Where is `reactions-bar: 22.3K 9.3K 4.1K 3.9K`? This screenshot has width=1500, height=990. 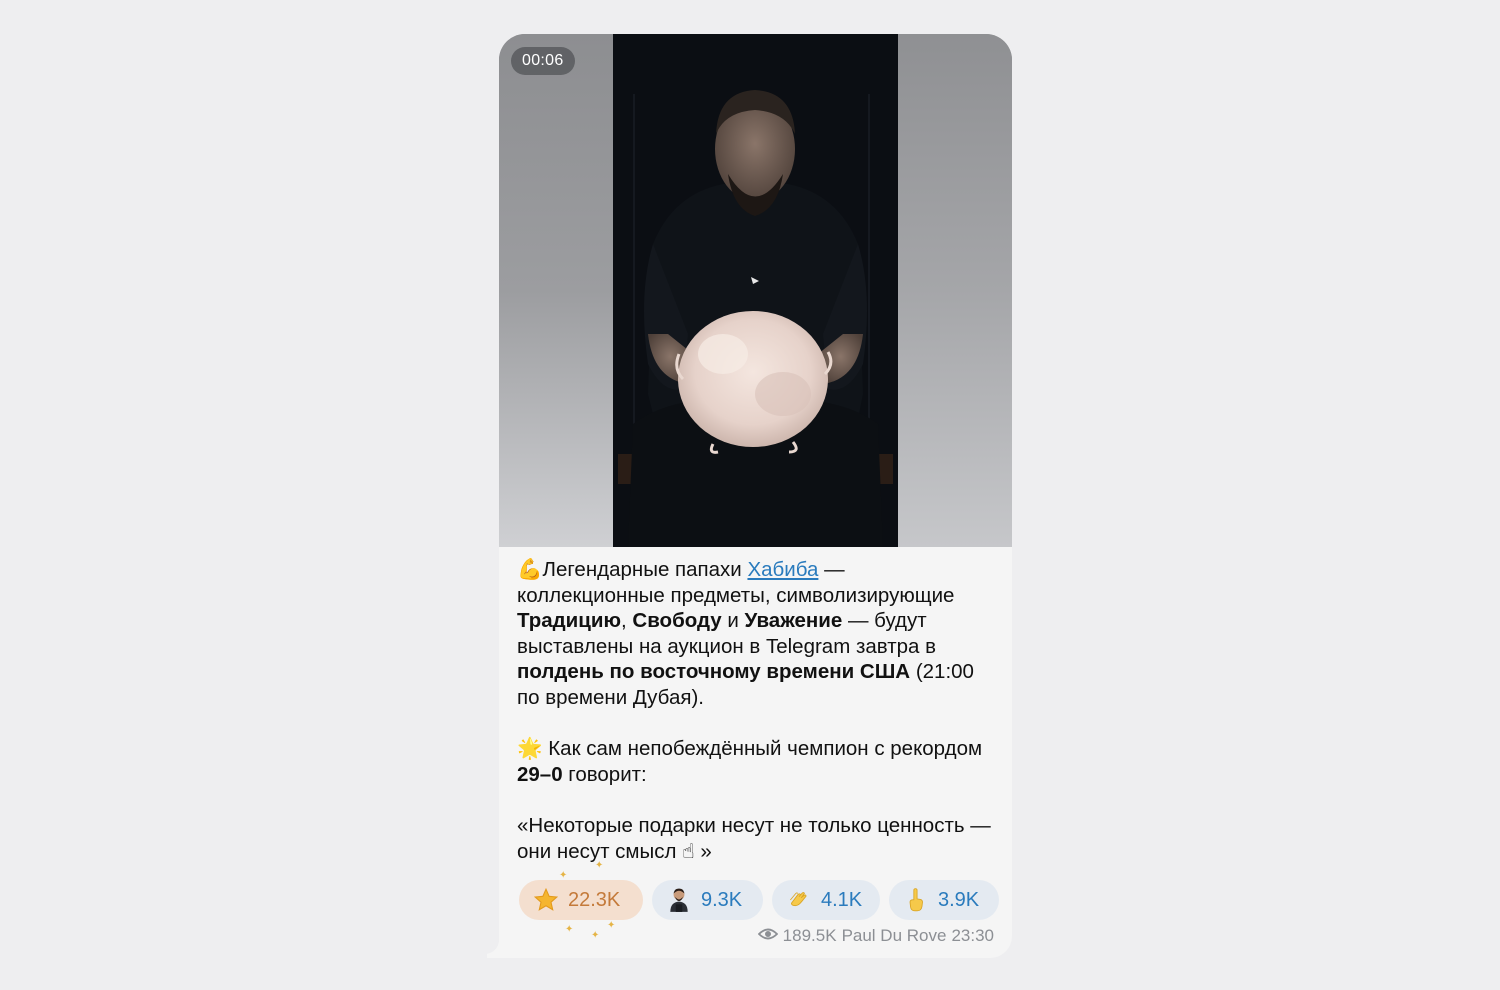
reactions-bar: 22.3K 9.3K 4.1K 3.9K is located at coordinates (759, 900).